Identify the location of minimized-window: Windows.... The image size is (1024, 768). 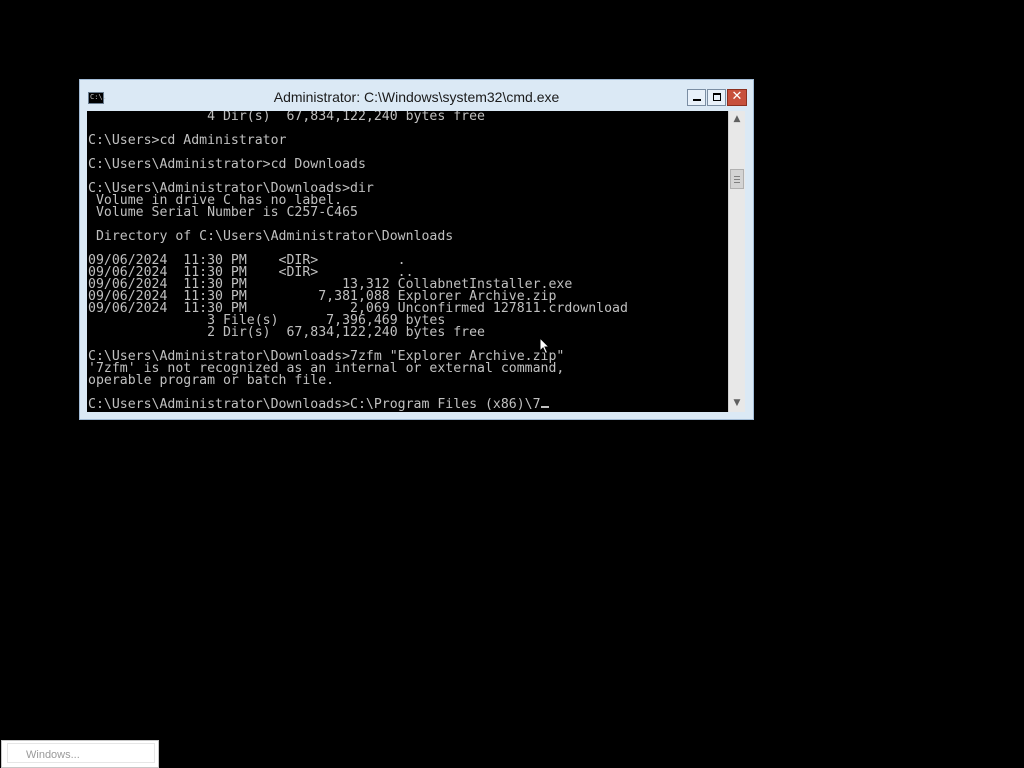
(80, 754).